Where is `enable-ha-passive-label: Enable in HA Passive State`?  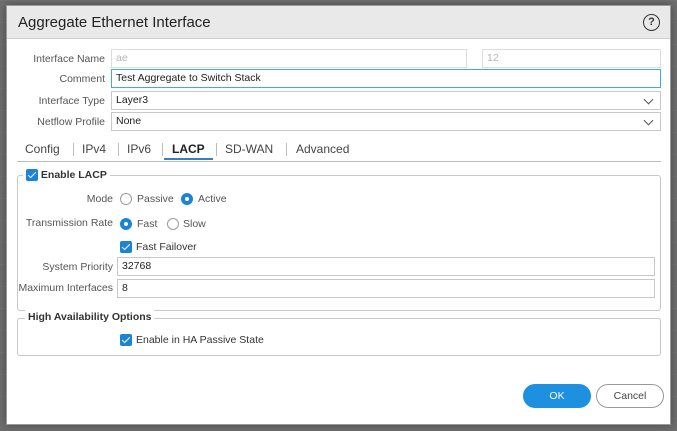 enable-ha-passive-label: Enable in HA Passive State is located at coordinates (200, 340).